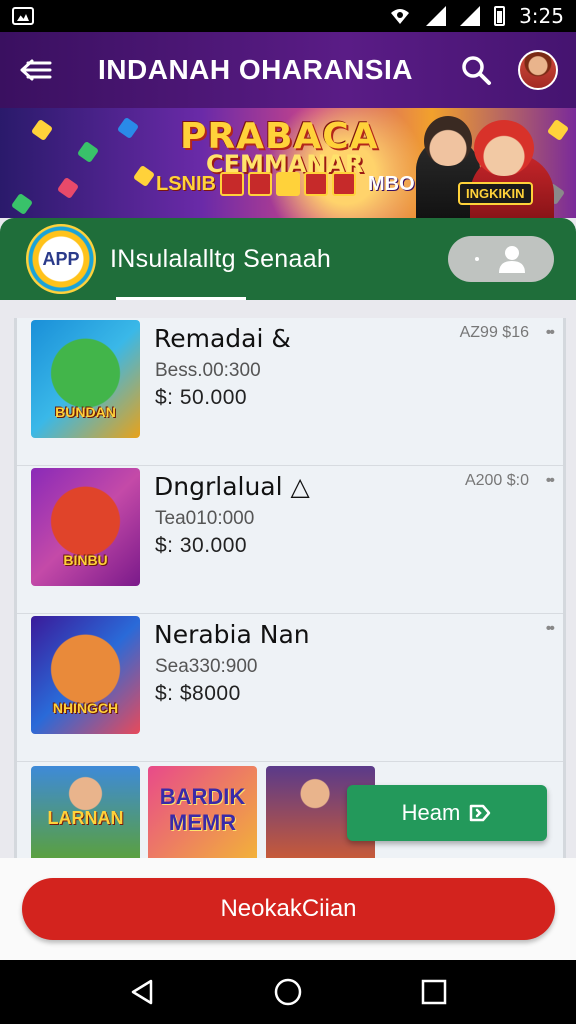 The width and height of the screenshot is (576, 1024). I want to click on search-icon, so click(476, 70).